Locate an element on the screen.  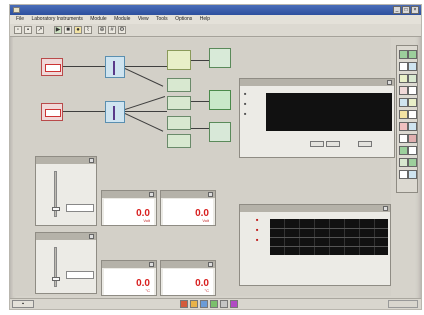
slider-track is located at coordinates (55, 267).